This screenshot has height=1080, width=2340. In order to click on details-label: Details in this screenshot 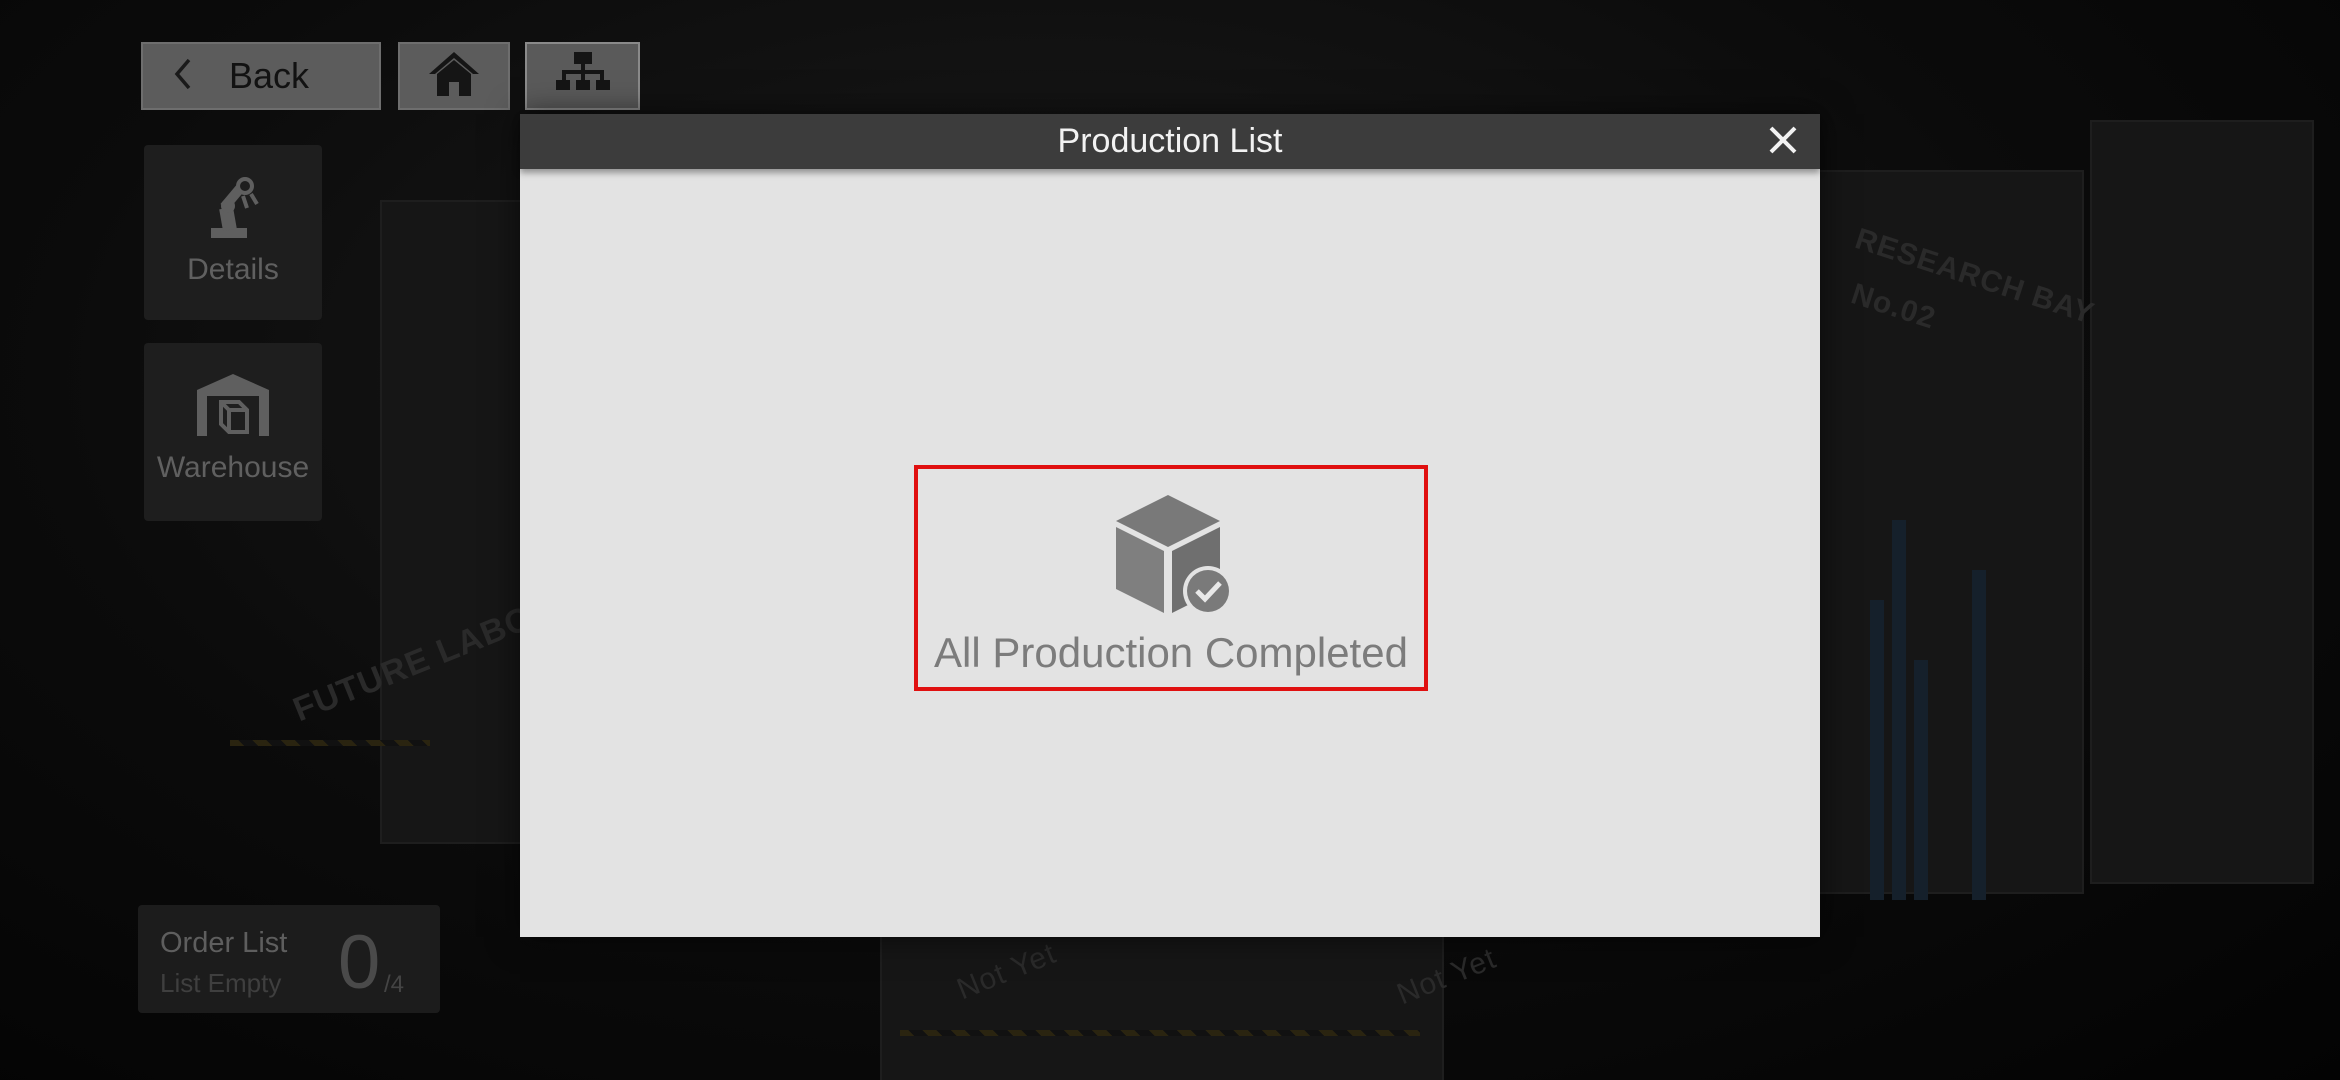, I will do `click(233, 269)`.